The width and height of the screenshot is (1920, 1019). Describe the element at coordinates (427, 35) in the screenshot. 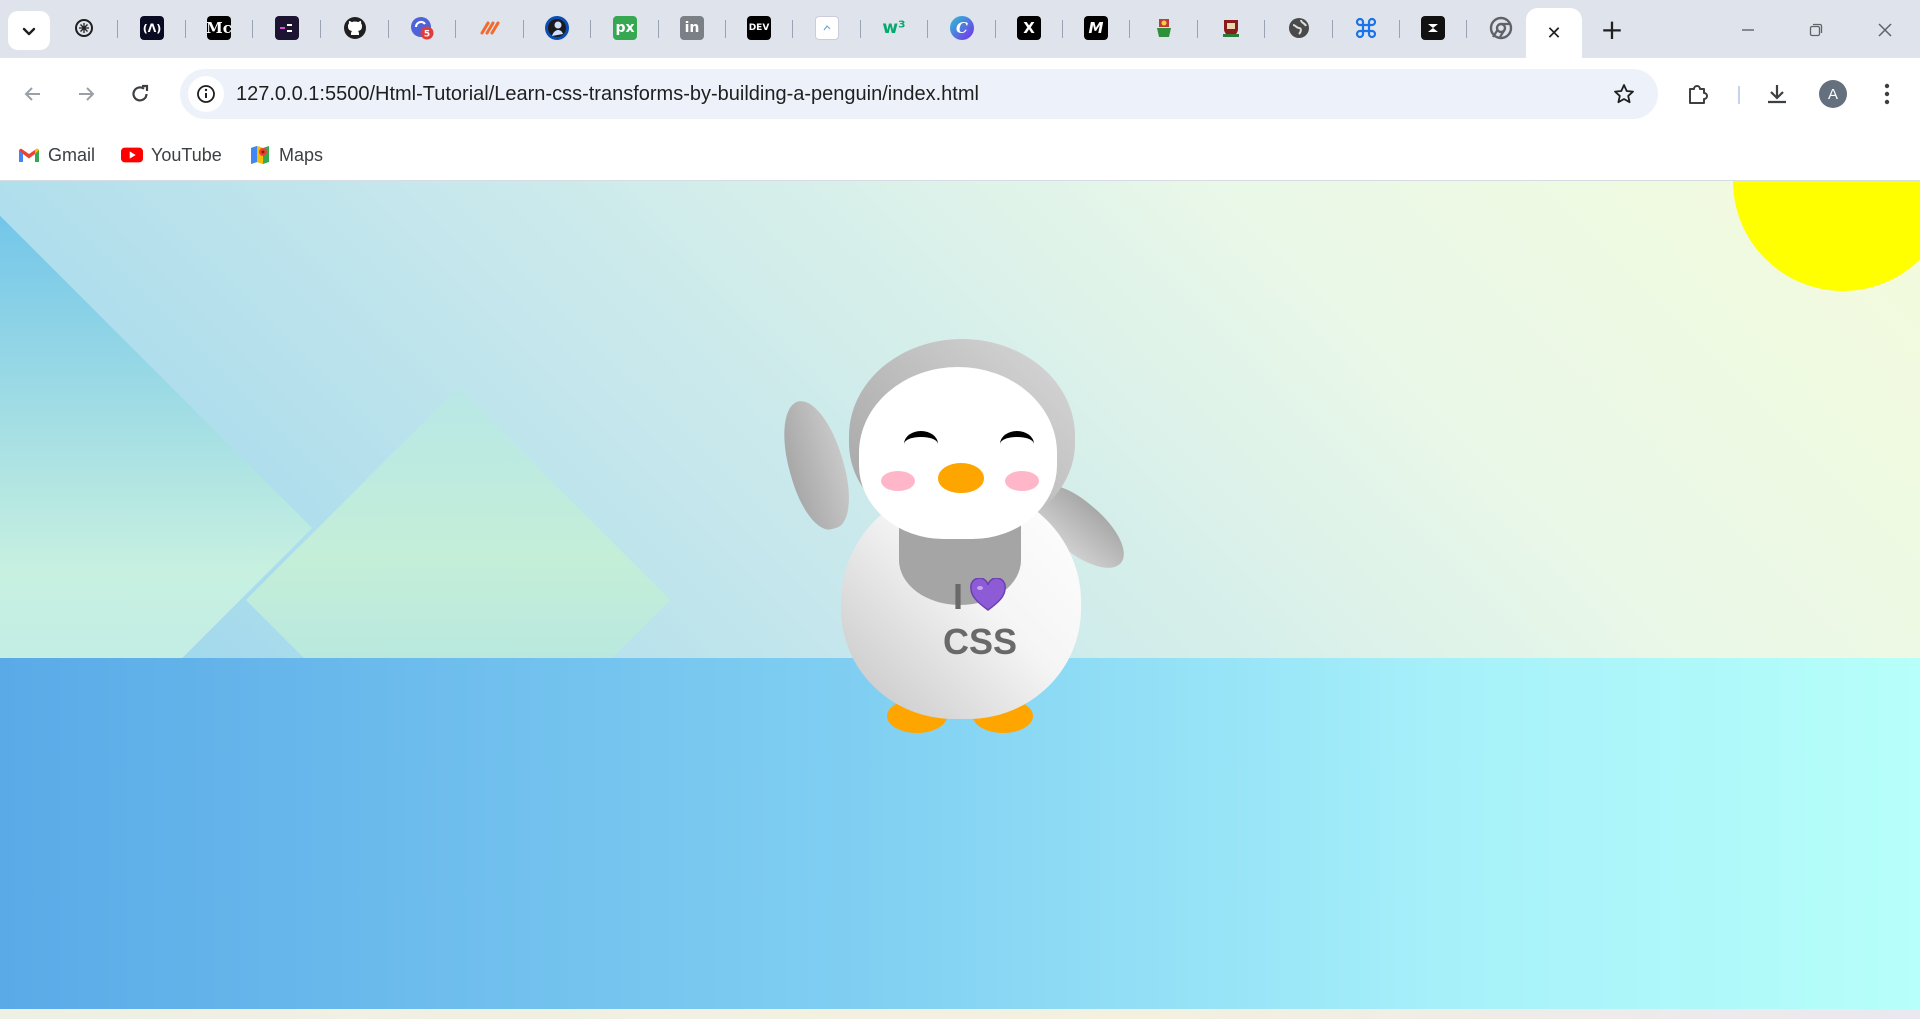

I see `svg-text: 5` at that location.